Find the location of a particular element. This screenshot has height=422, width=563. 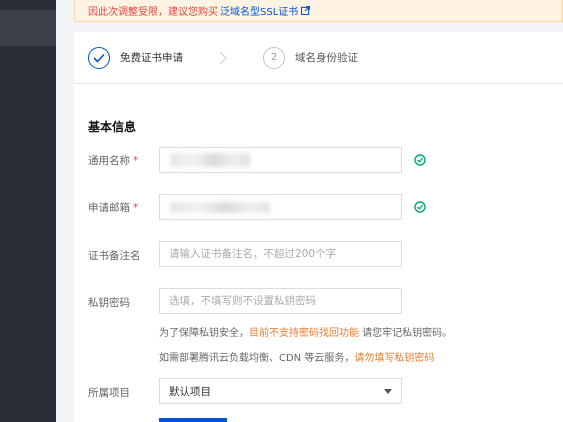

private-key-hint-1: 为了保障私钥安全，目前不支持密码找回功能 请您牢记私钥密码。 is located at coordinates (306, 333).